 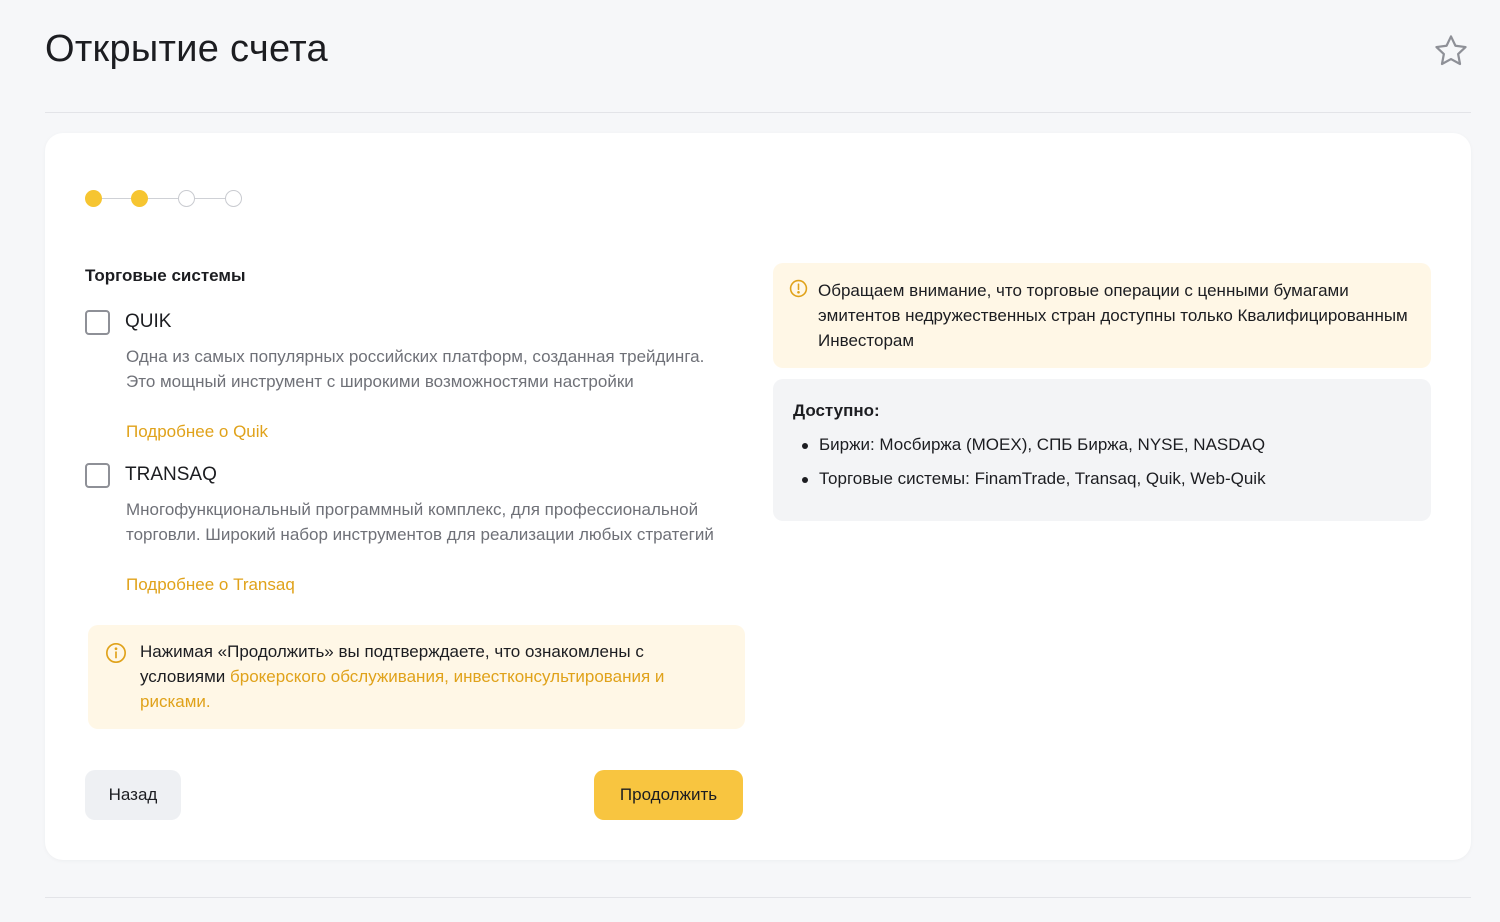 What do you see at coordinates (165, 199) in the screenshot?
I see `progress-stepper` at bounding box center [165, 199].